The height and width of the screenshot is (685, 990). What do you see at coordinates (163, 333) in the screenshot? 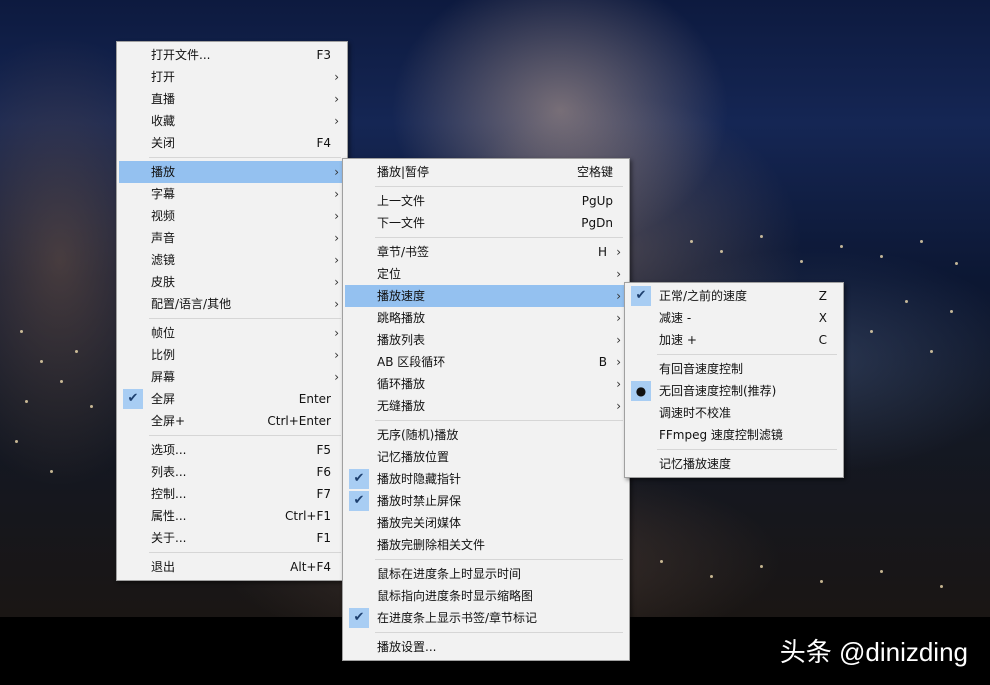
I see `menu-item-label: 帧位` at bounding box center [163, 333].